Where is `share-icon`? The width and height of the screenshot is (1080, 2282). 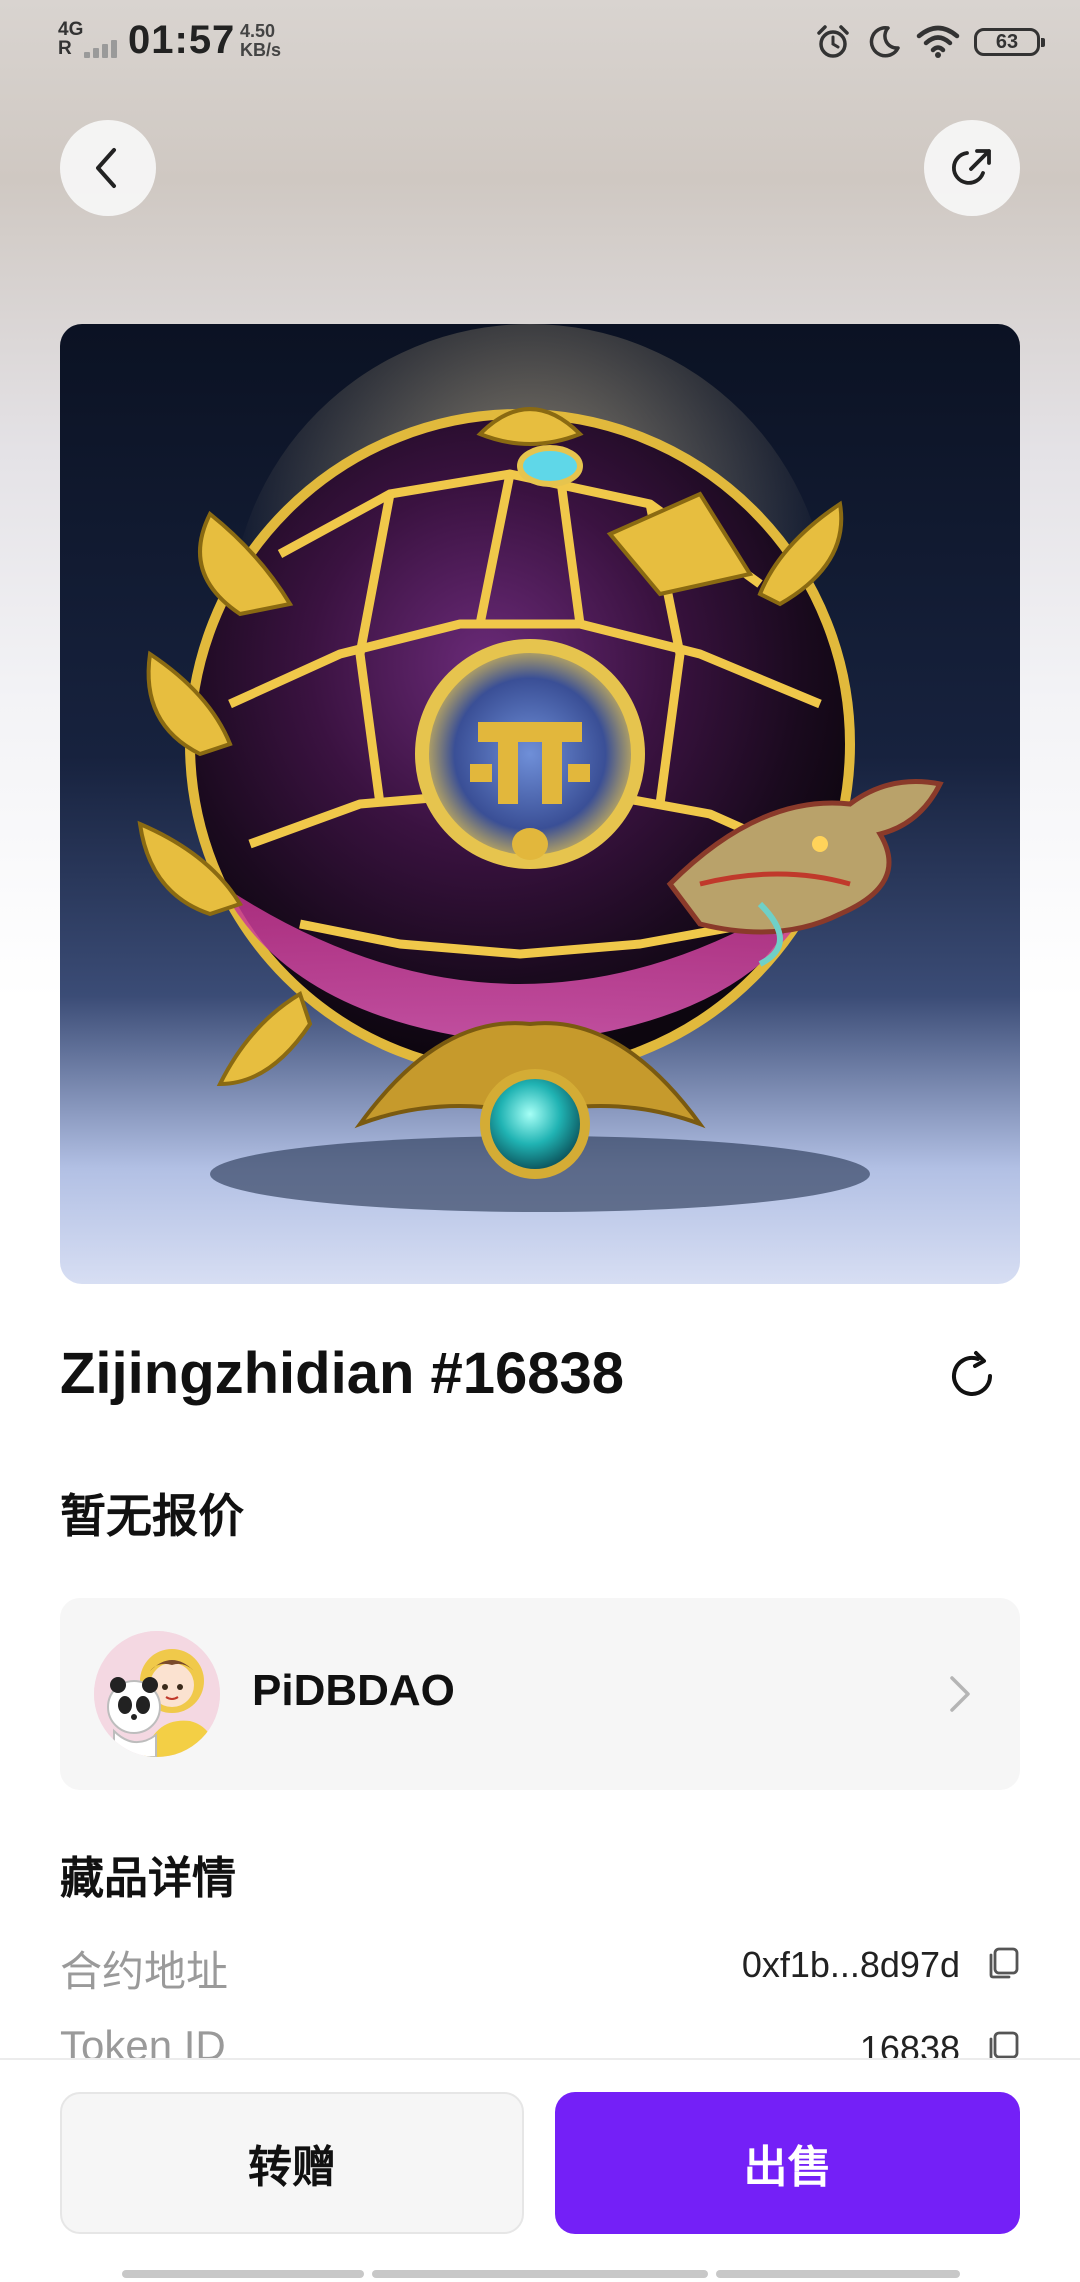 share-icon is located at coordinates (971, 167).